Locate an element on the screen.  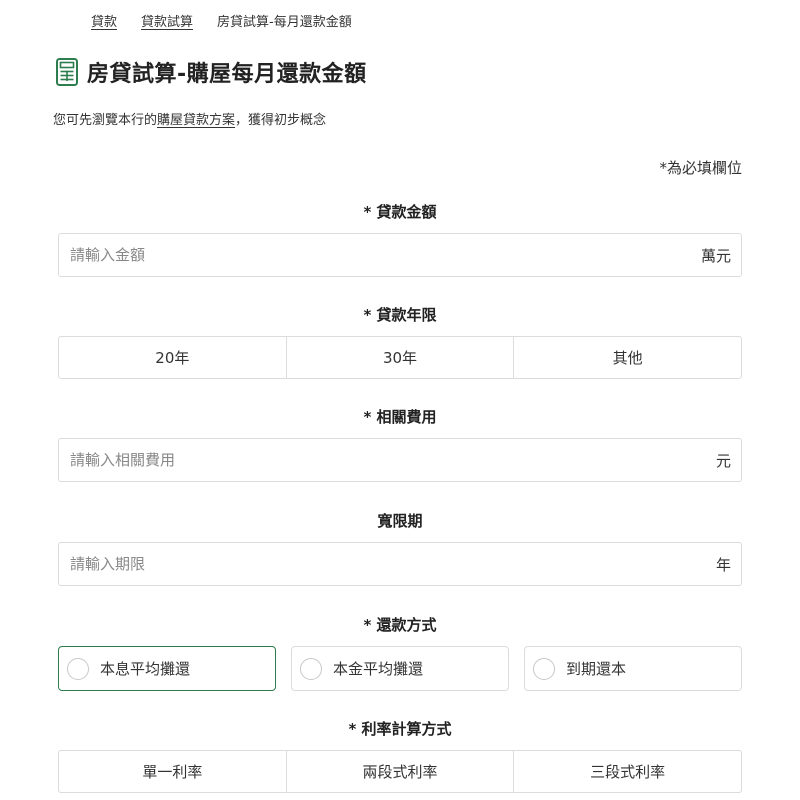
intro-text: 您可先瀏覽本行的購屋貸款方案，獲得初步概念 is located at coordinates (189, 118).